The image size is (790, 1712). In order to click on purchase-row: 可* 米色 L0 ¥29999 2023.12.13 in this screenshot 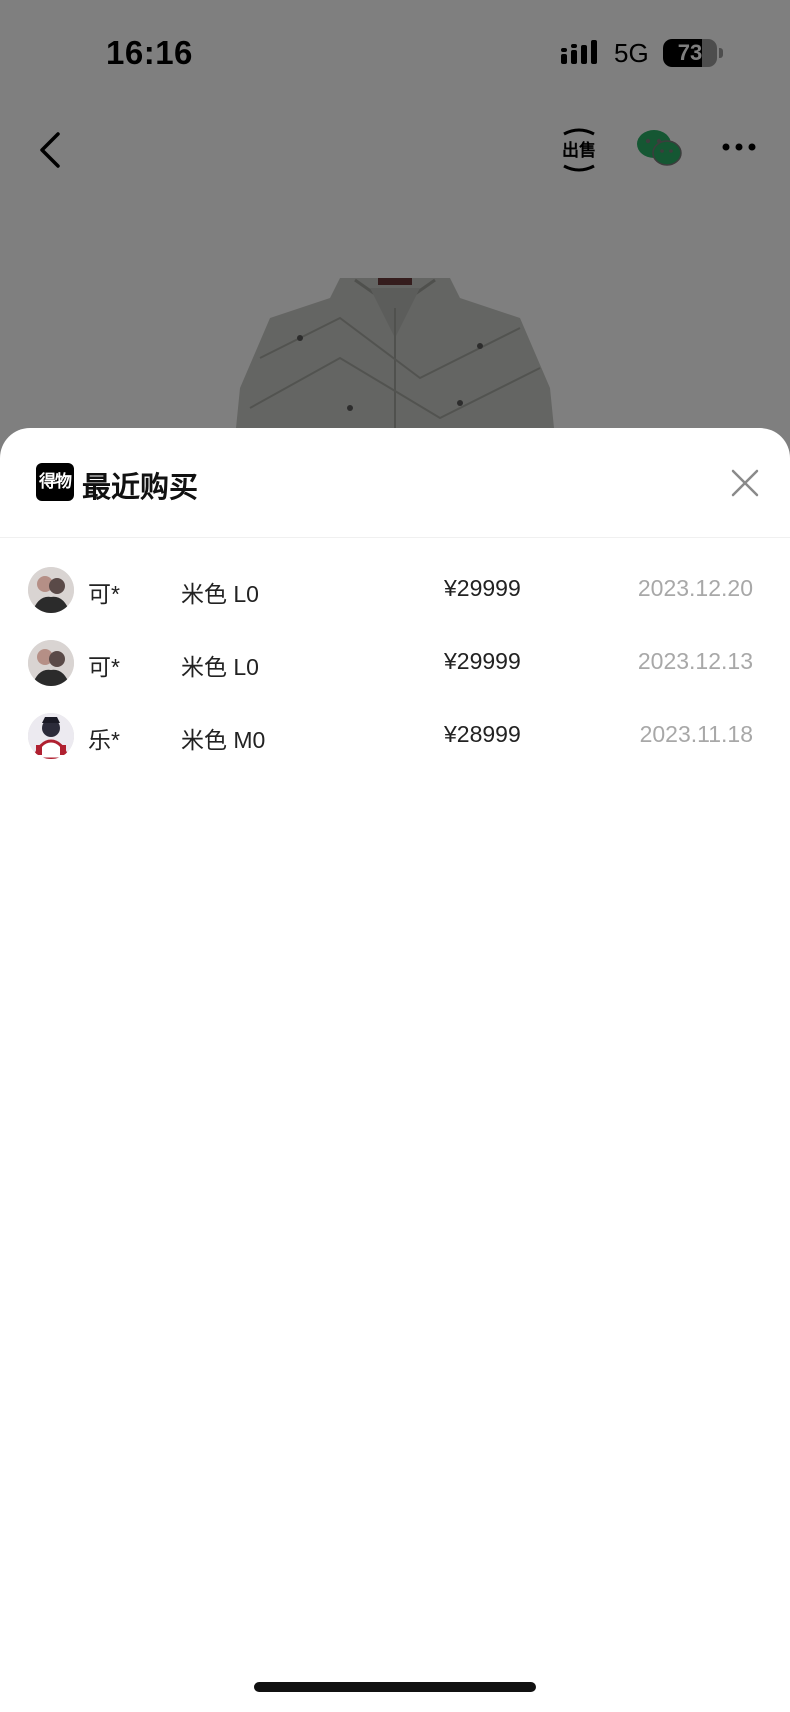, I will do `click(395, 661)`.